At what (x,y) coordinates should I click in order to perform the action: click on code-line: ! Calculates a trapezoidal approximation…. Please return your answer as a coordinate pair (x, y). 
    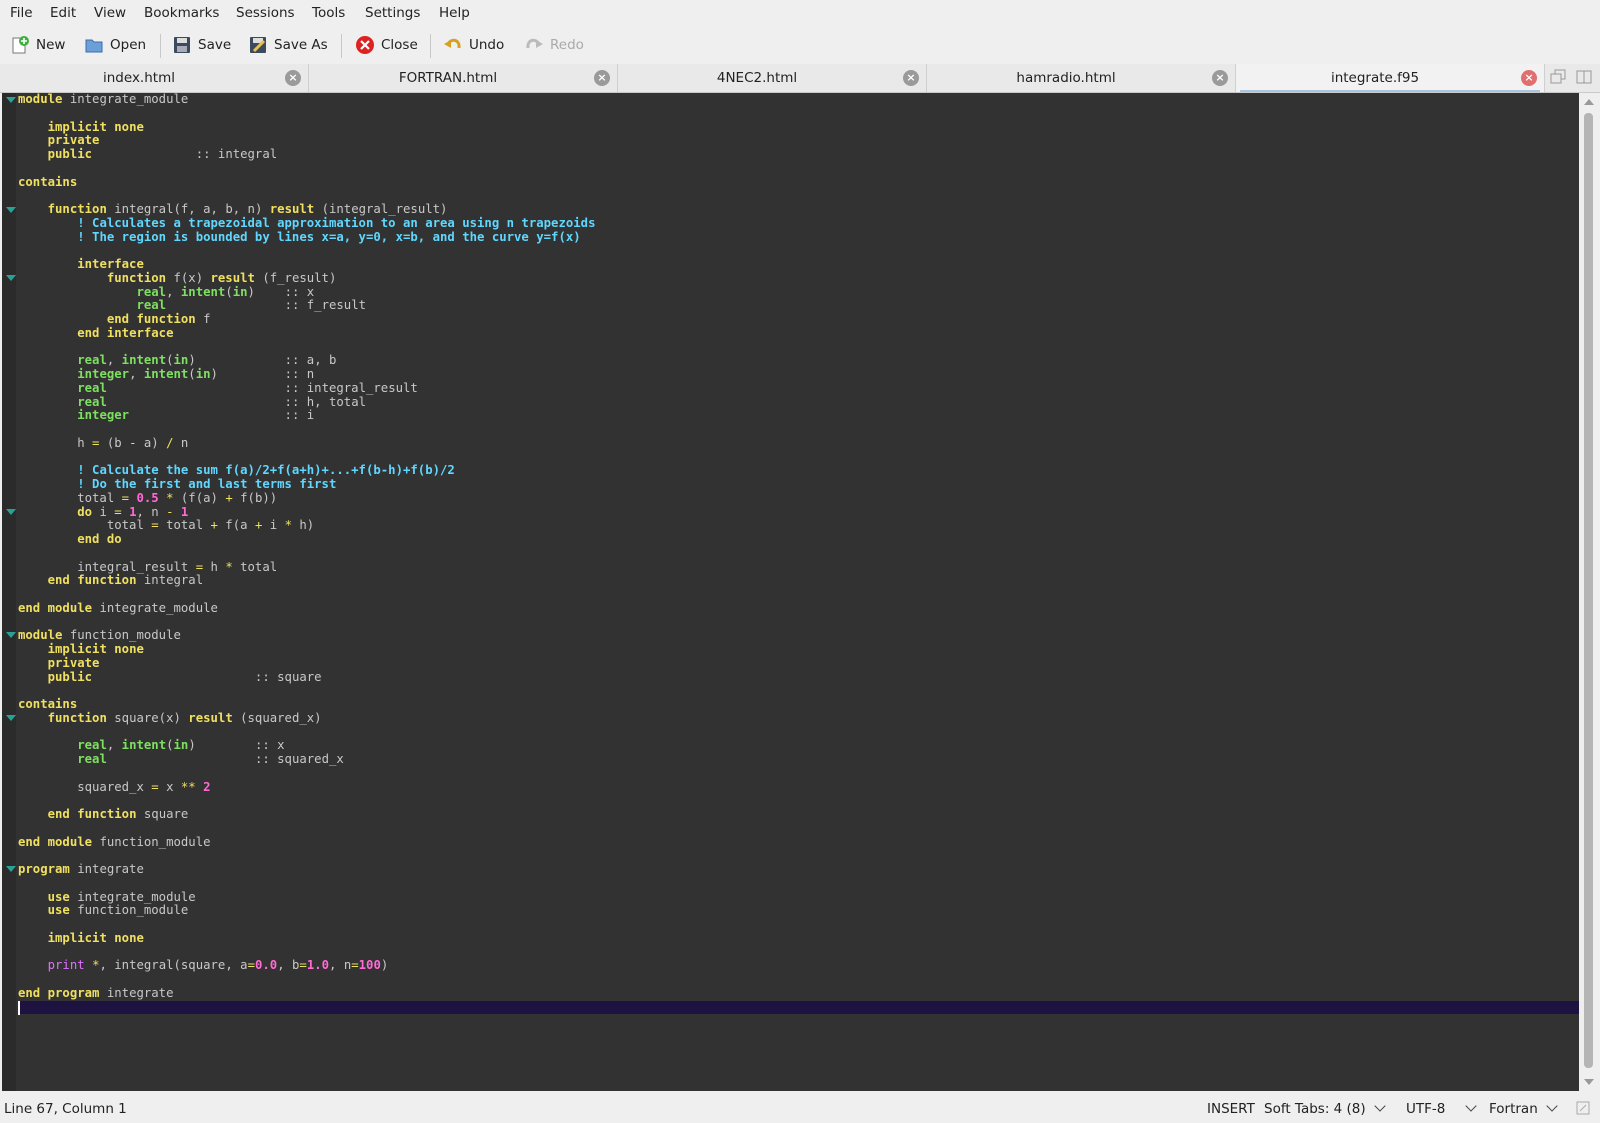
    Looking at the image, I should click on (798, 223).